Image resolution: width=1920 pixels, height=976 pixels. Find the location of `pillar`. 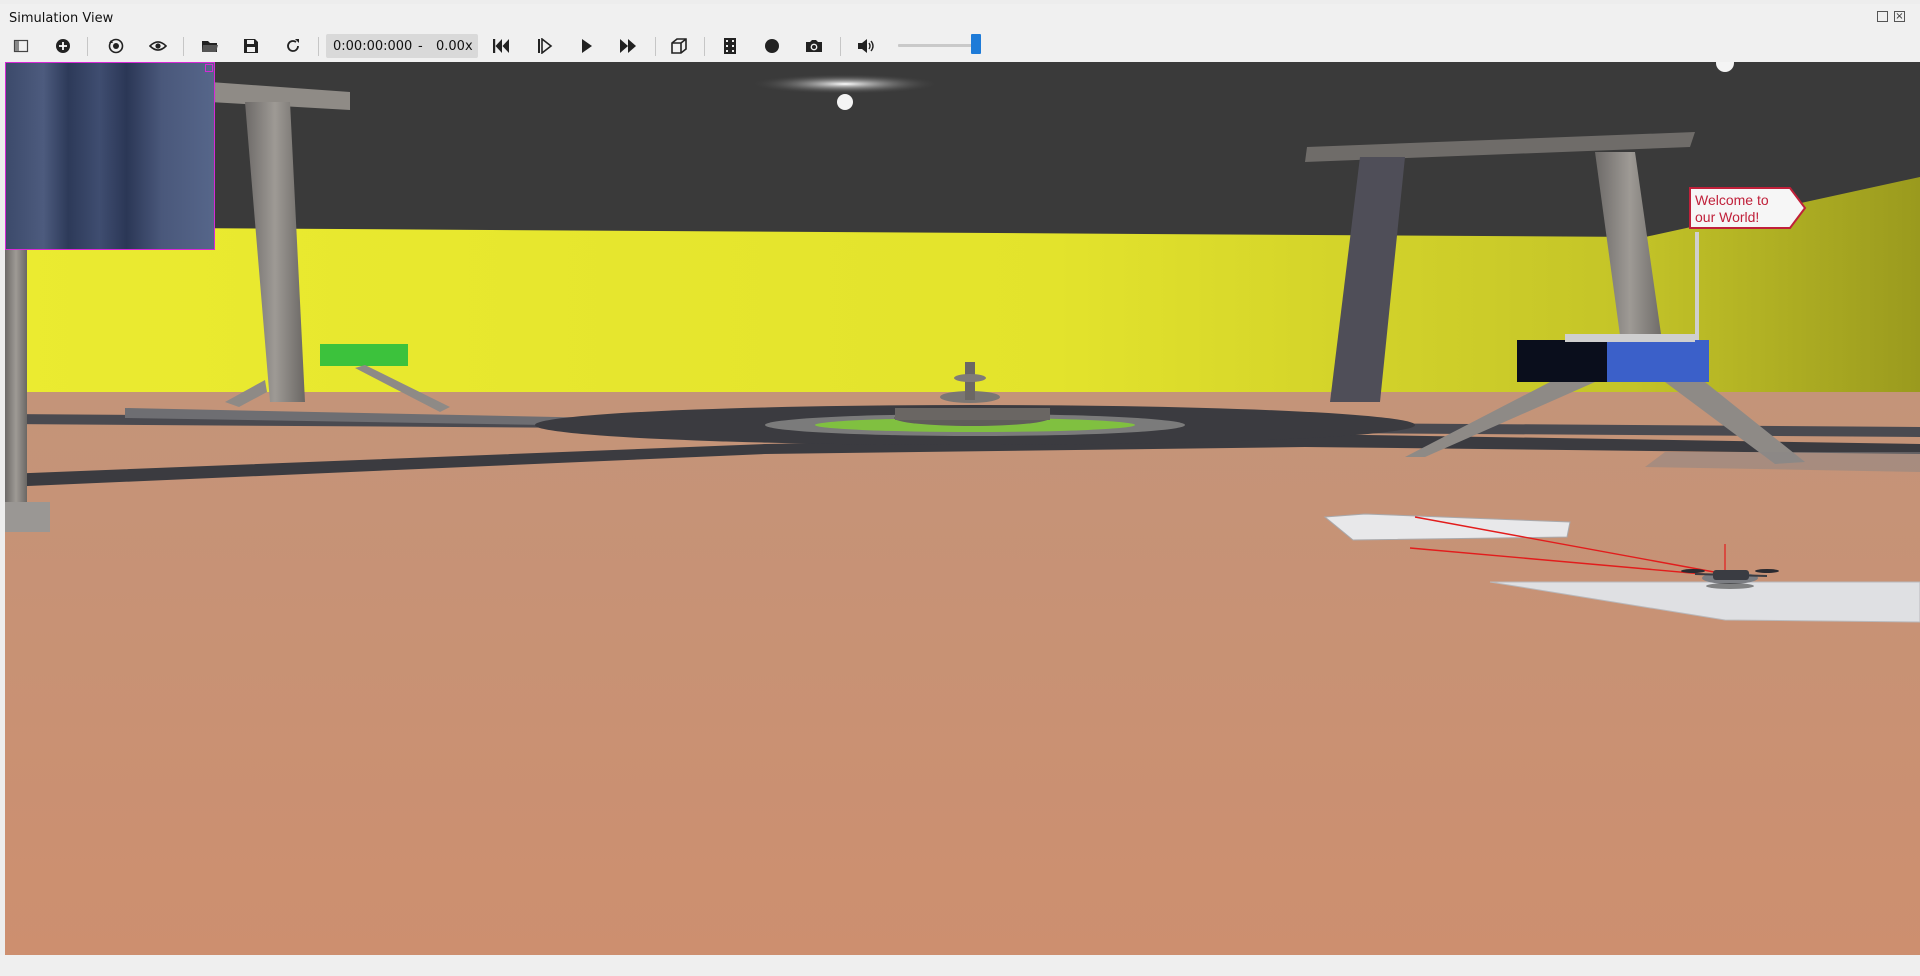

pillar is located at coordinates (16, 377).